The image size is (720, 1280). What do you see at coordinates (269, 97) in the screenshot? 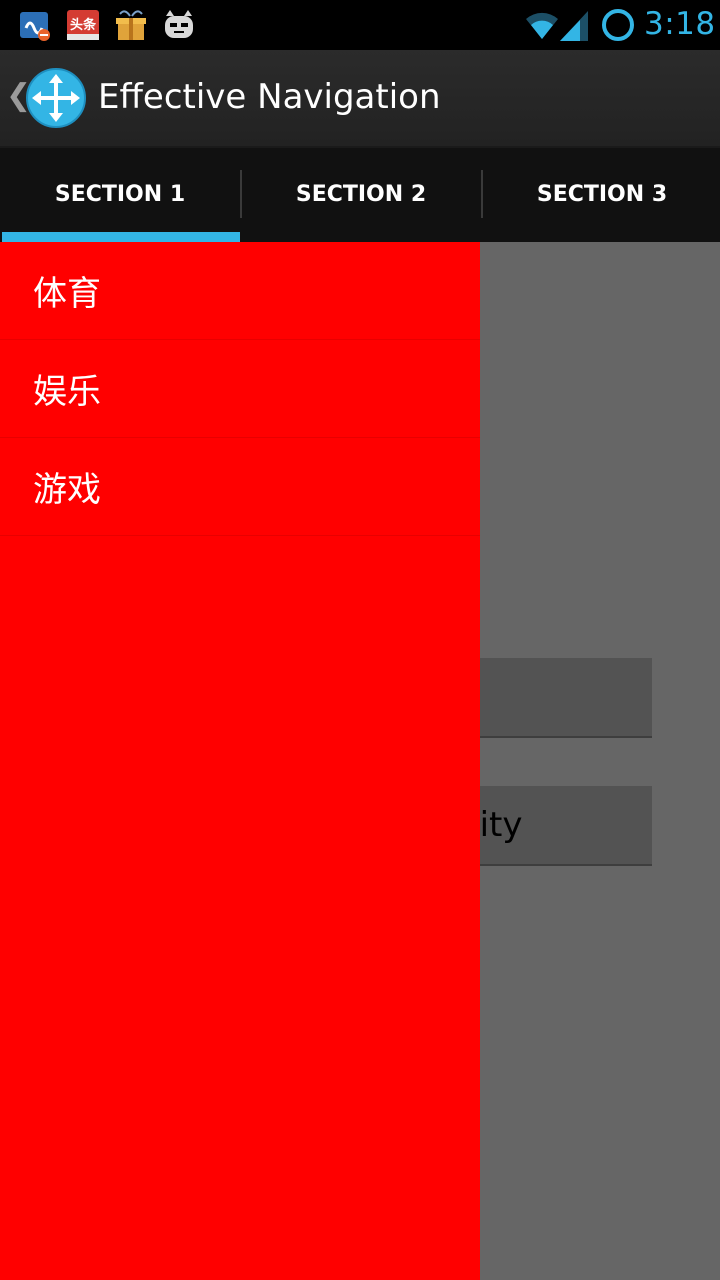
I see `app-title: Effective Navigation` at bounding box center [269, 97].